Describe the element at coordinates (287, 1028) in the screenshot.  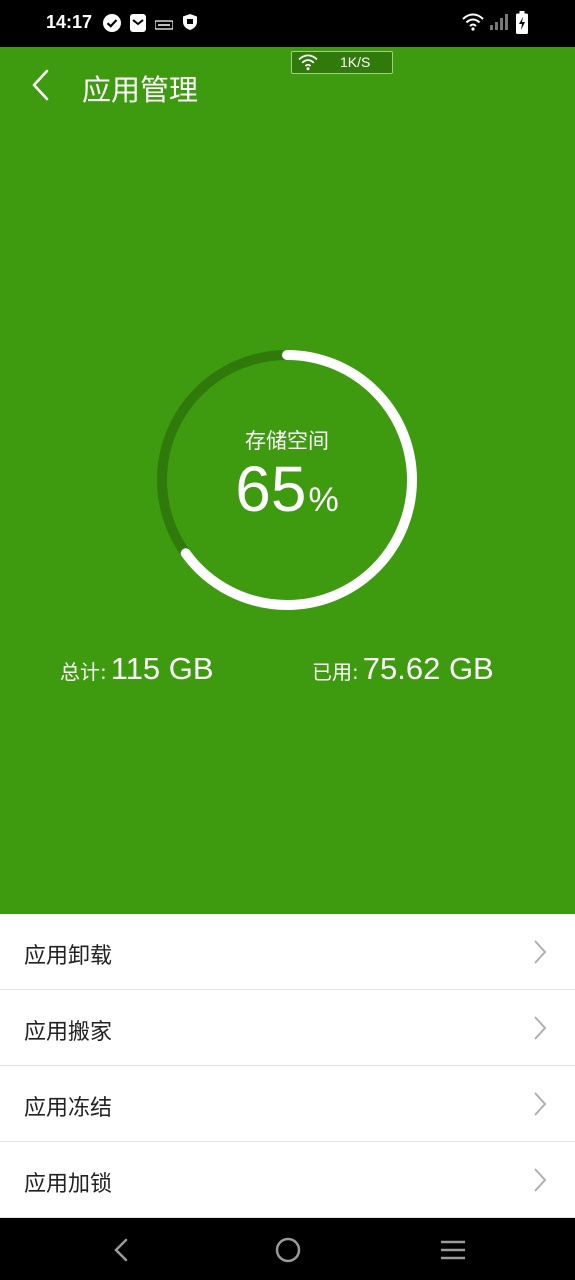
I see `menu-item-move: 应用搬家` at that location.